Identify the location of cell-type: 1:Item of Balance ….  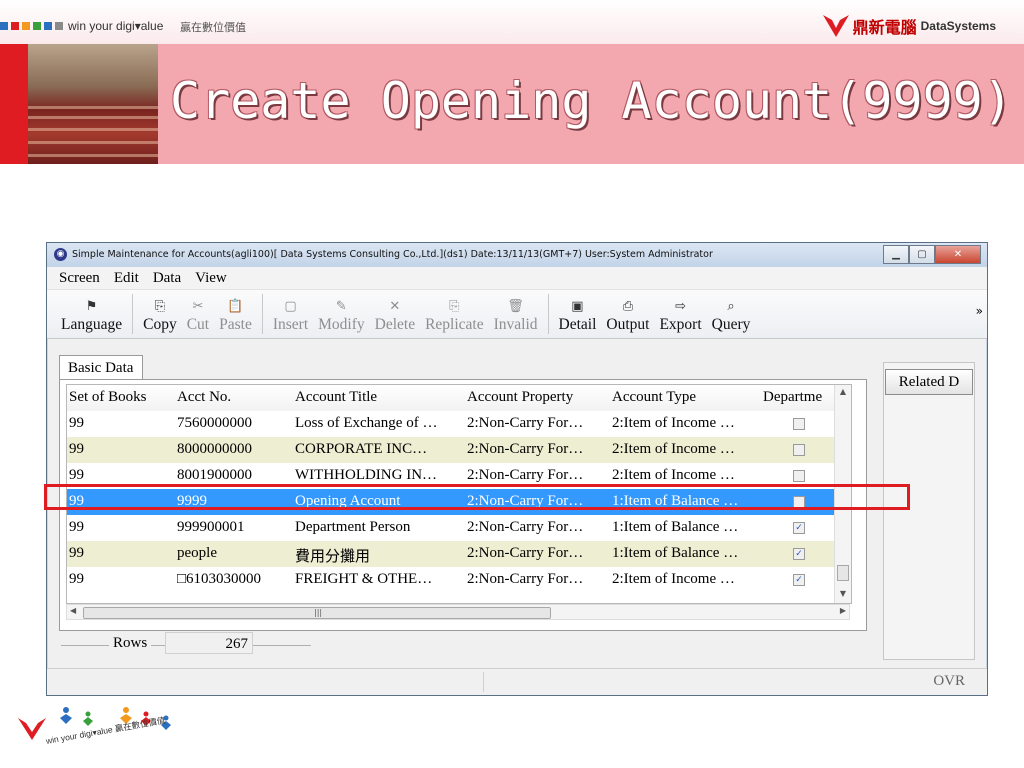
(675, 553).